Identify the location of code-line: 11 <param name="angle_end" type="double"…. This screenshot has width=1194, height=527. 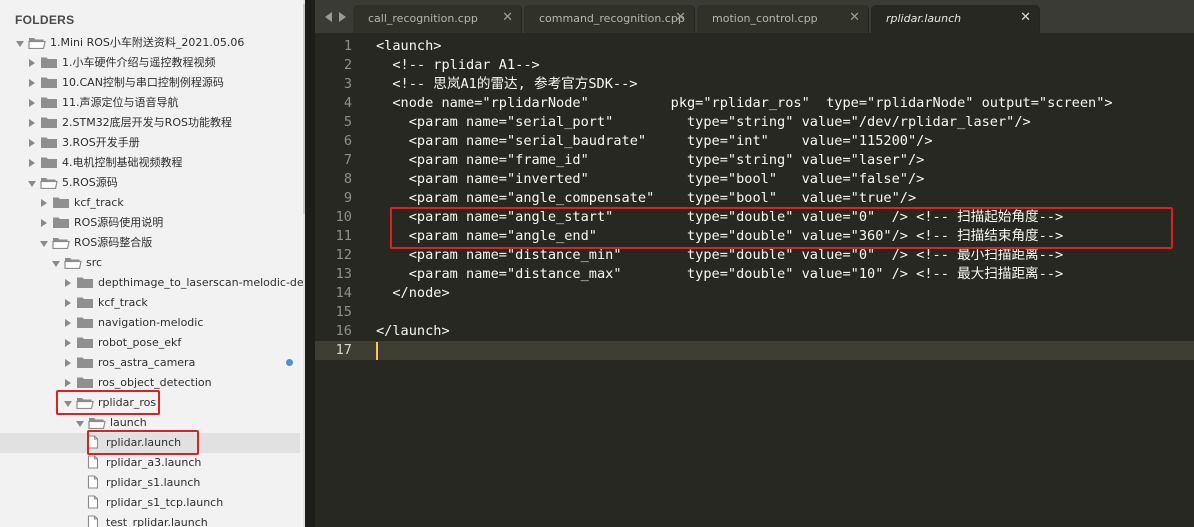
(754, 236).